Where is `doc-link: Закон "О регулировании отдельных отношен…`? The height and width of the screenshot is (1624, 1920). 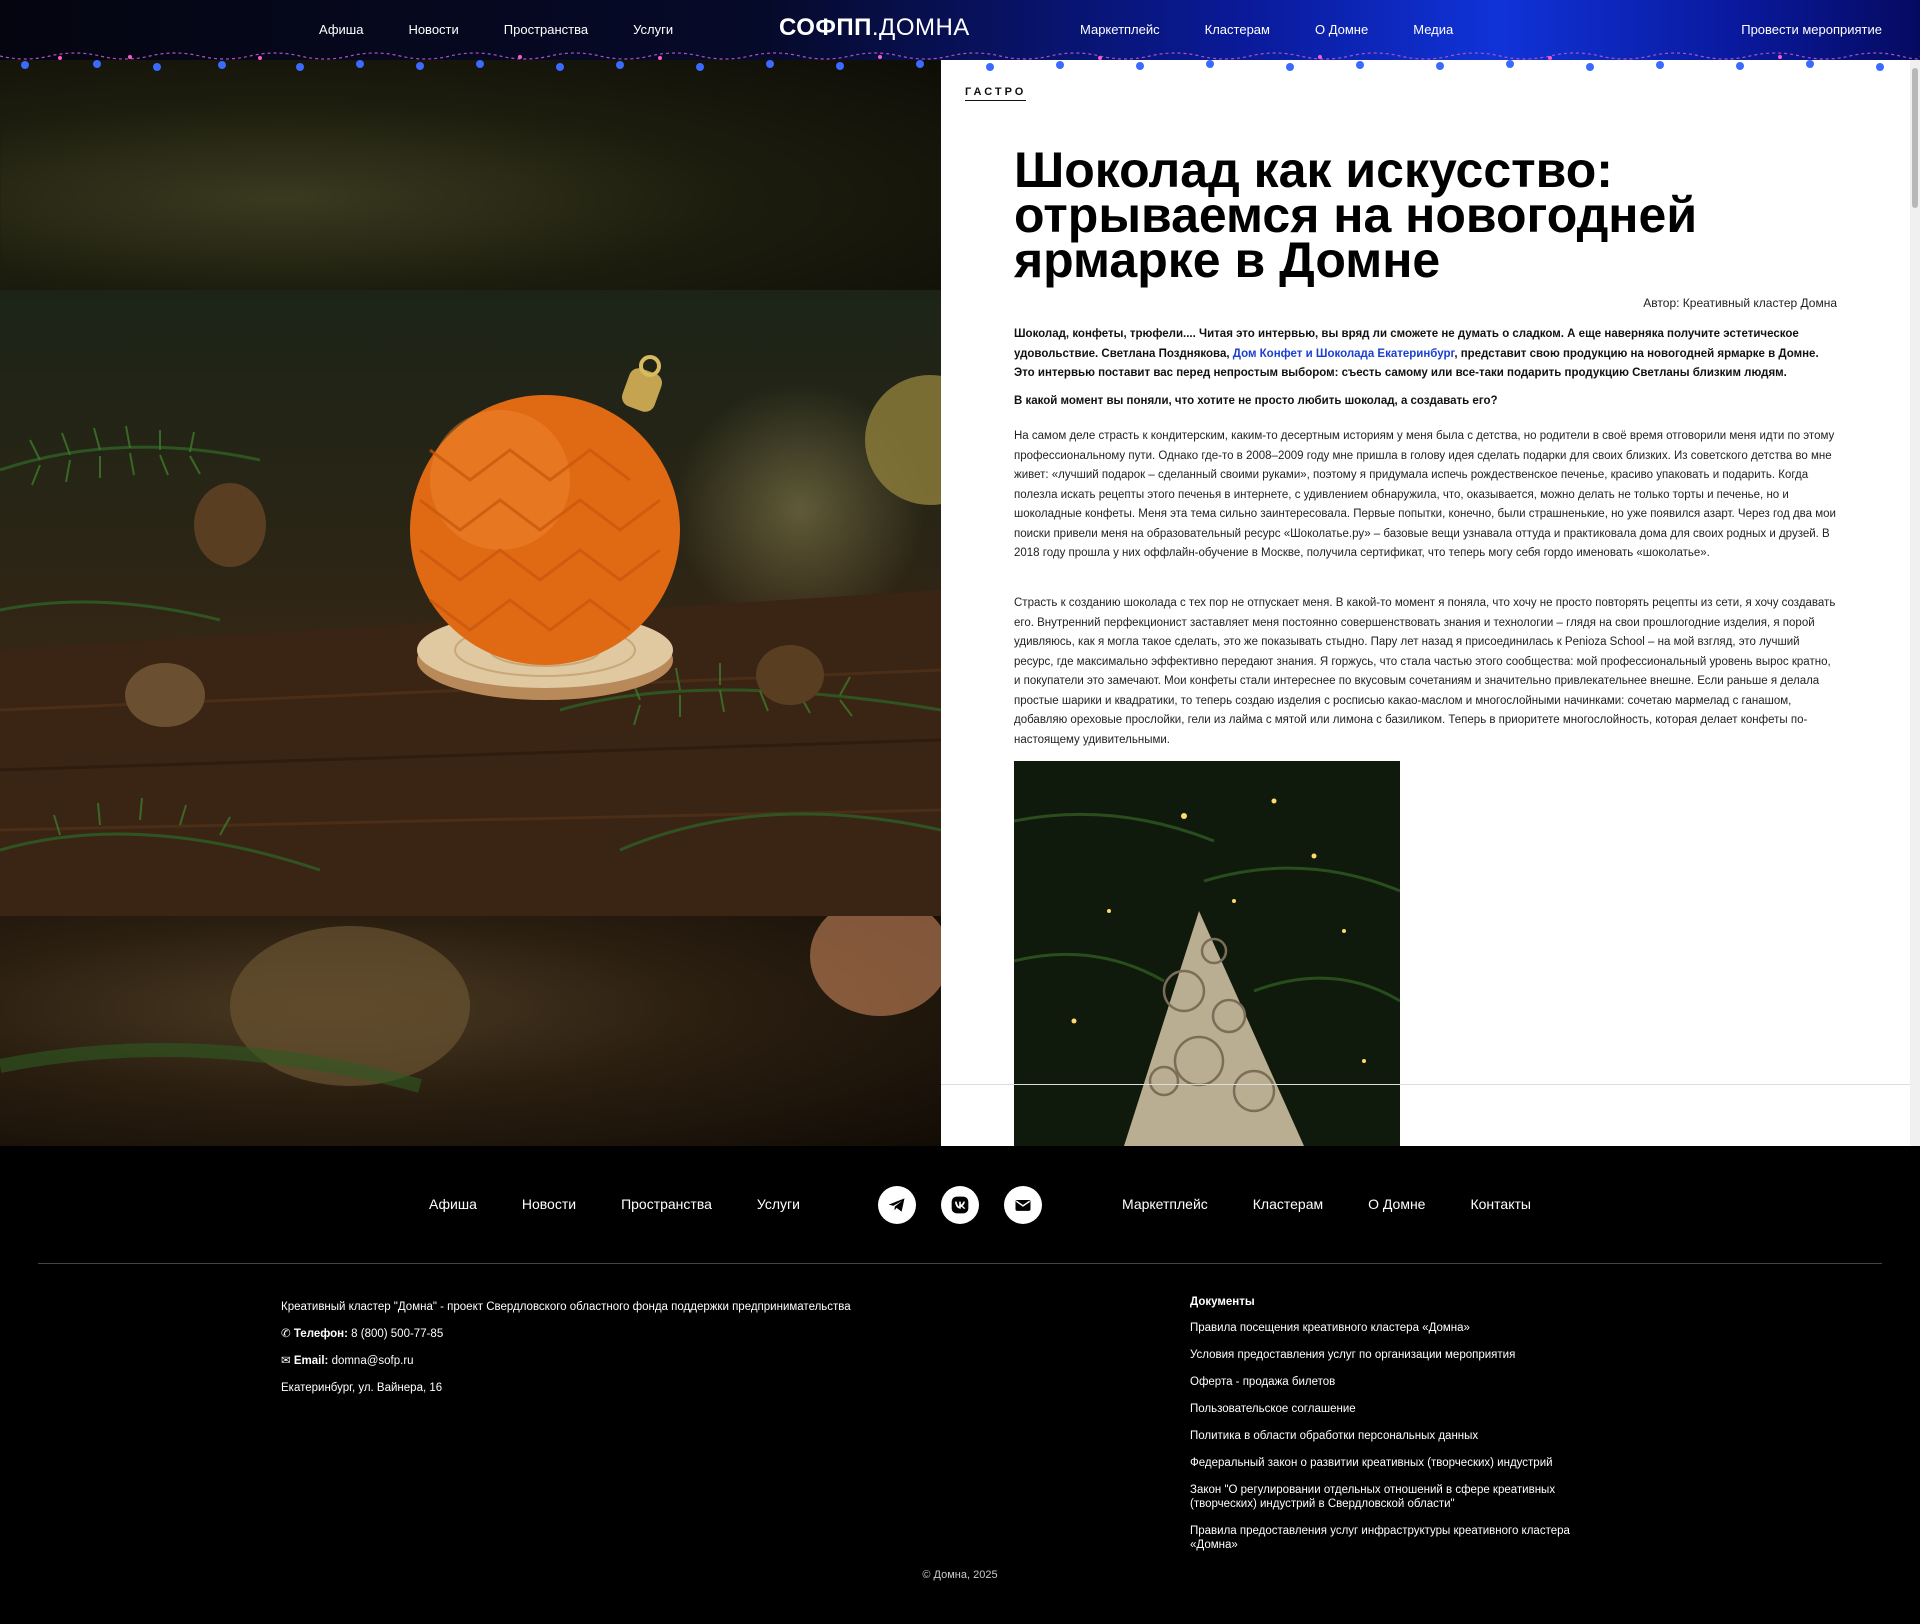
doc-link: Закон "О регулировании отдельных отношен… is located at coordinates (1400, 1497).